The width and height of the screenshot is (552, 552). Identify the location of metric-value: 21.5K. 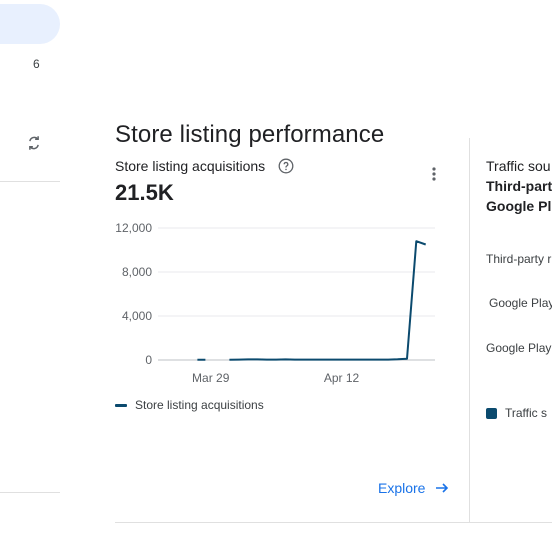
(144, 192).